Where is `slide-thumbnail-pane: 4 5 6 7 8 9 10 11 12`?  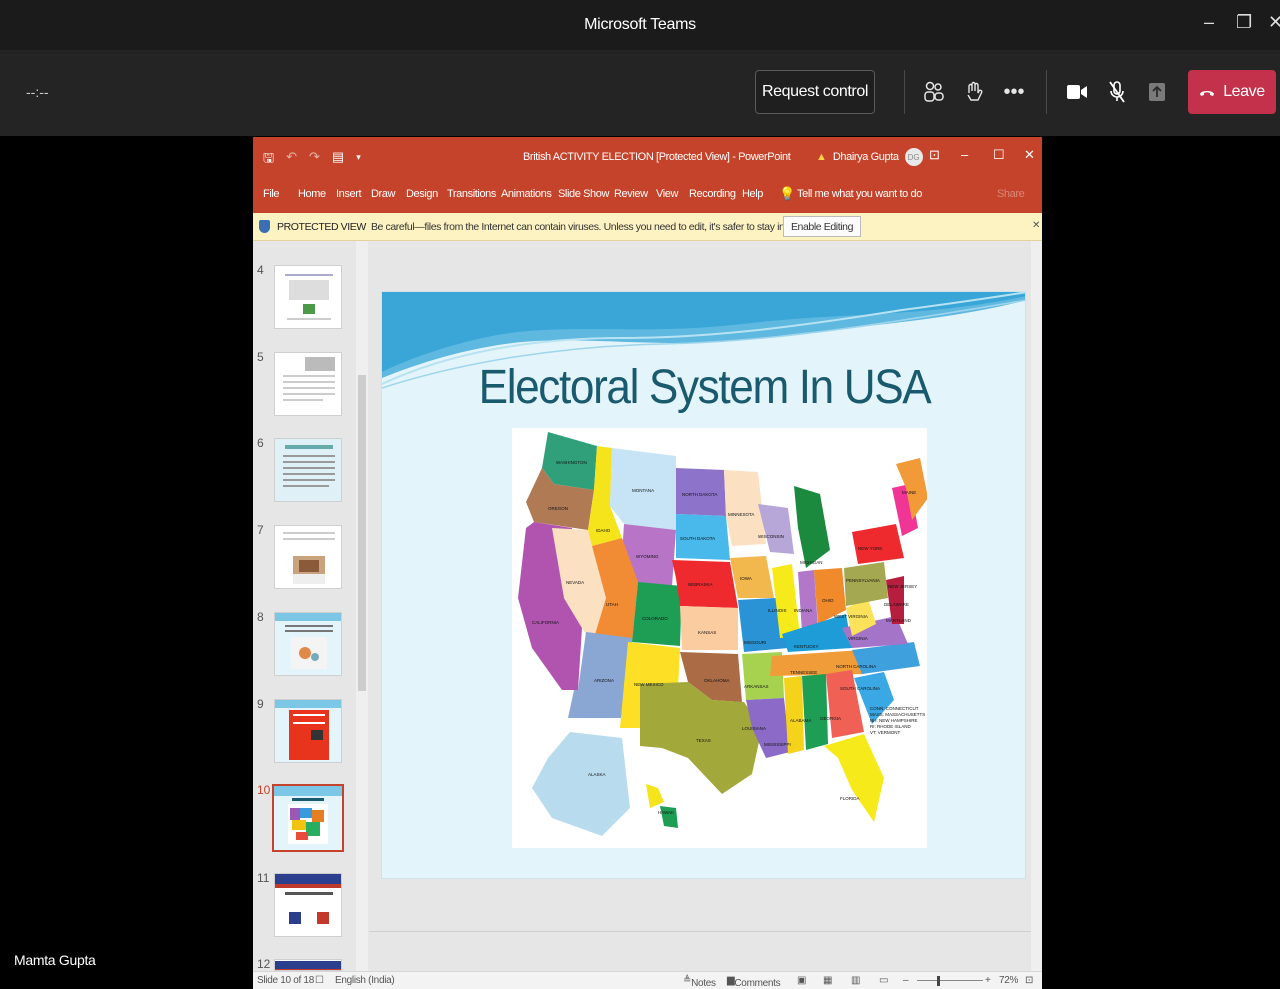
slide-thumbnail-pane: 4 5 6 7 8 9 10 11 12 is located at coordinates (311, 606).